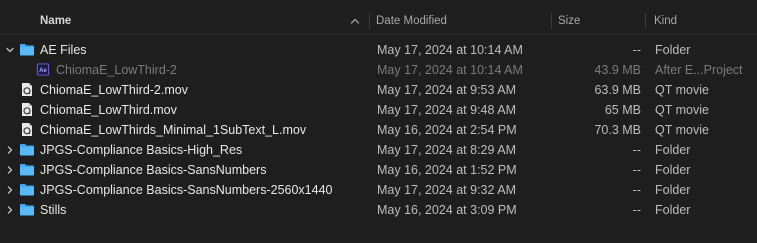 The height and width of the screenshot is (243, 757). What do you see at coordinates (10, 50) in the screenshot?
I see `disclosure-chevron-down-icon` at bounding box center [10, 50].